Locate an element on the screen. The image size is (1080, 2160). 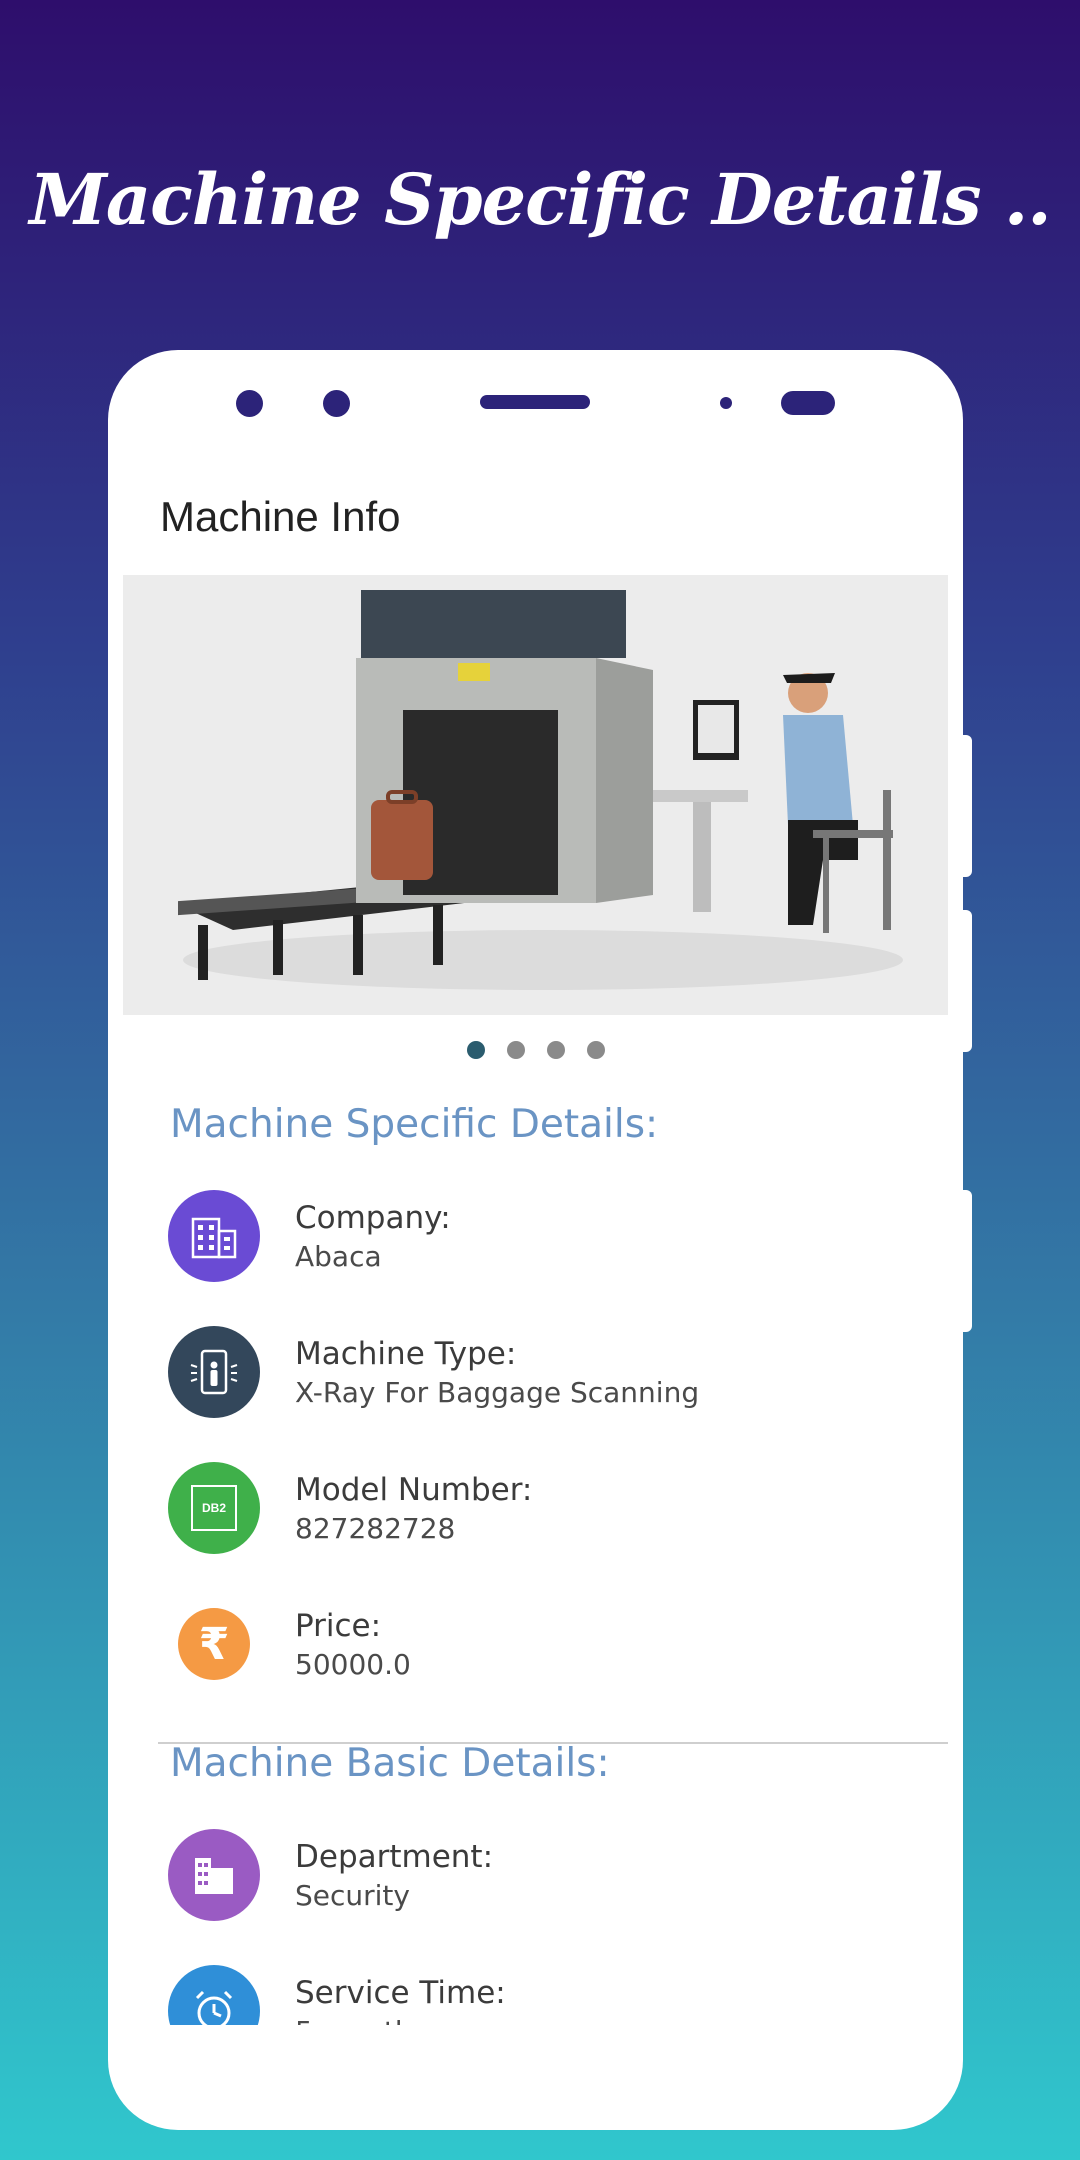
flash-light is located at coordinates (808, 403).